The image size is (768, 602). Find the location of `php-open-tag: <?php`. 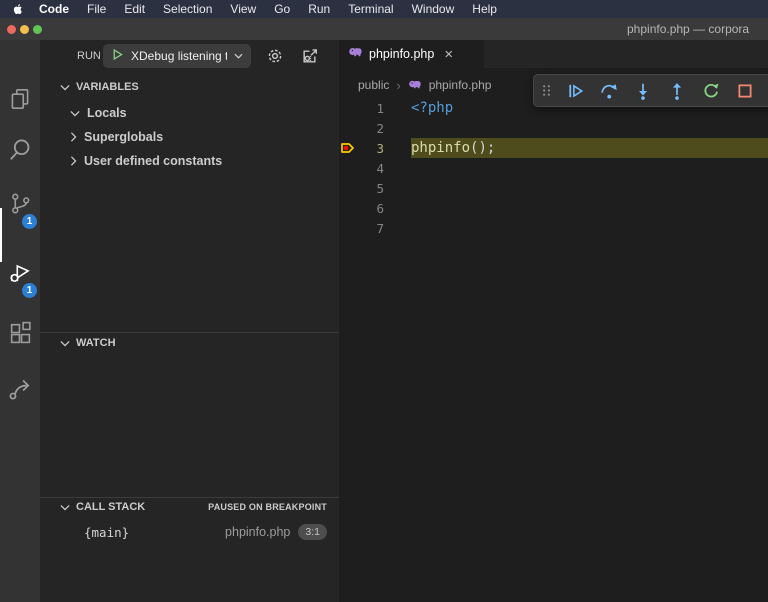

php-open-tag: <?php is located at coordinates (432, 108).